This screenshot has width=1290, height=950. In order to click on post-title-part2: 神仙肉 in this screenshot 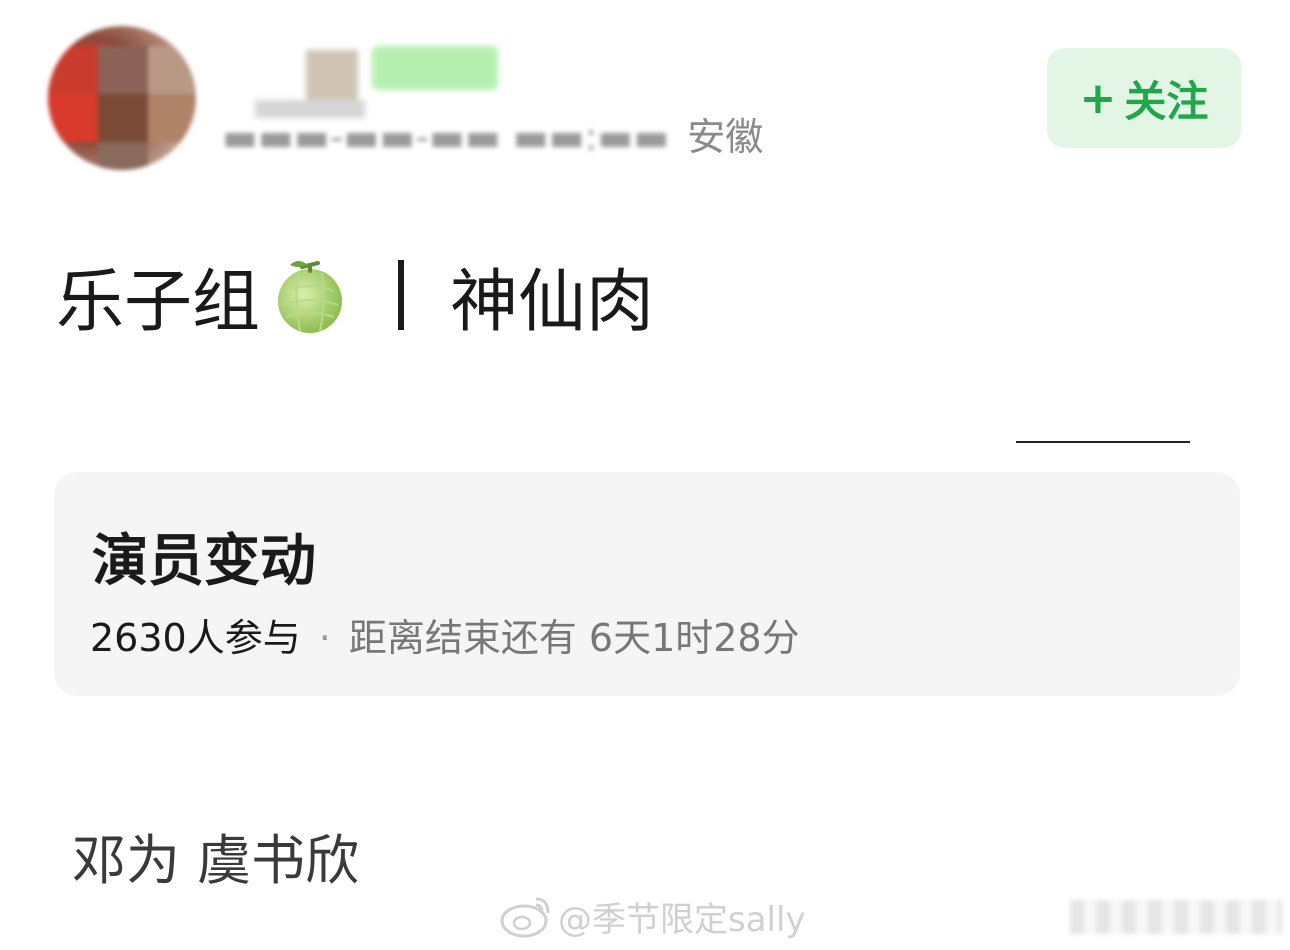, I will do `click(552, 302)`.